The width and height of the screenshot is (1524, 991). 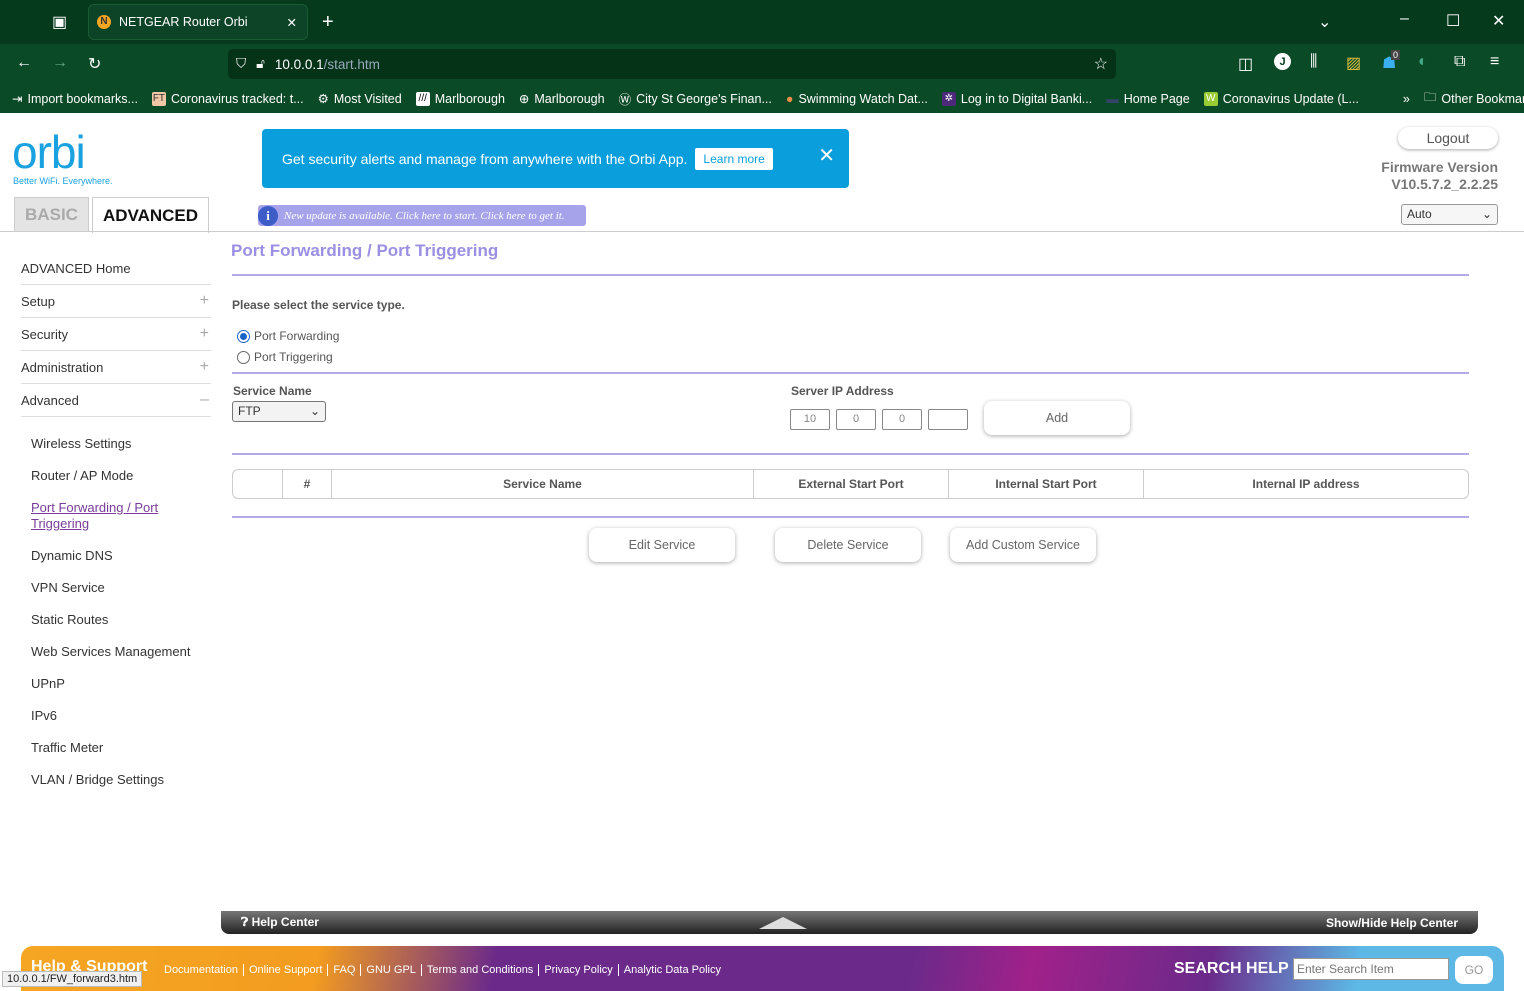 What do you see at coordinates (1353, 63) in the screenshot?
I see `extension-icon: ▨` at bounding box center [1353, 63].